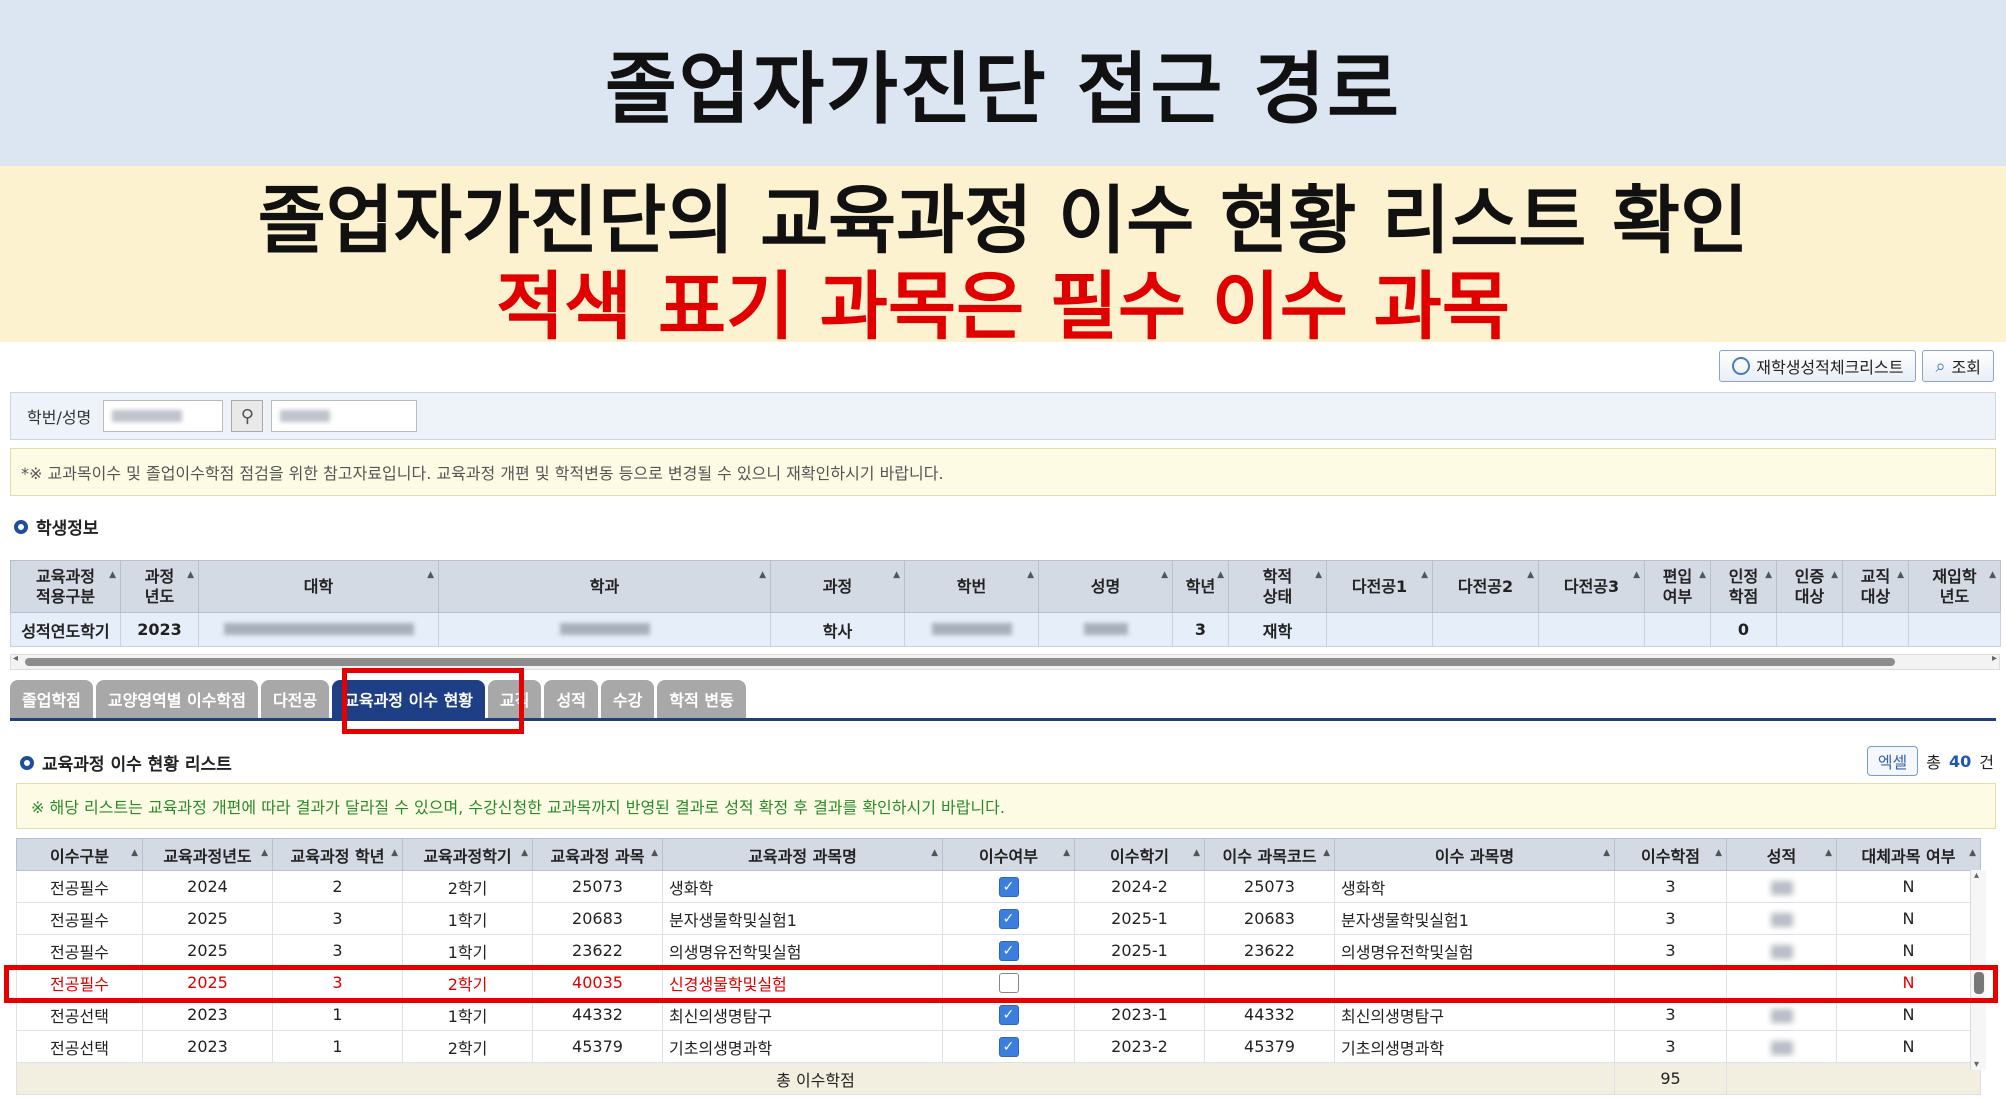  I want to click on student-col-header: 학과, so click(604, 586).